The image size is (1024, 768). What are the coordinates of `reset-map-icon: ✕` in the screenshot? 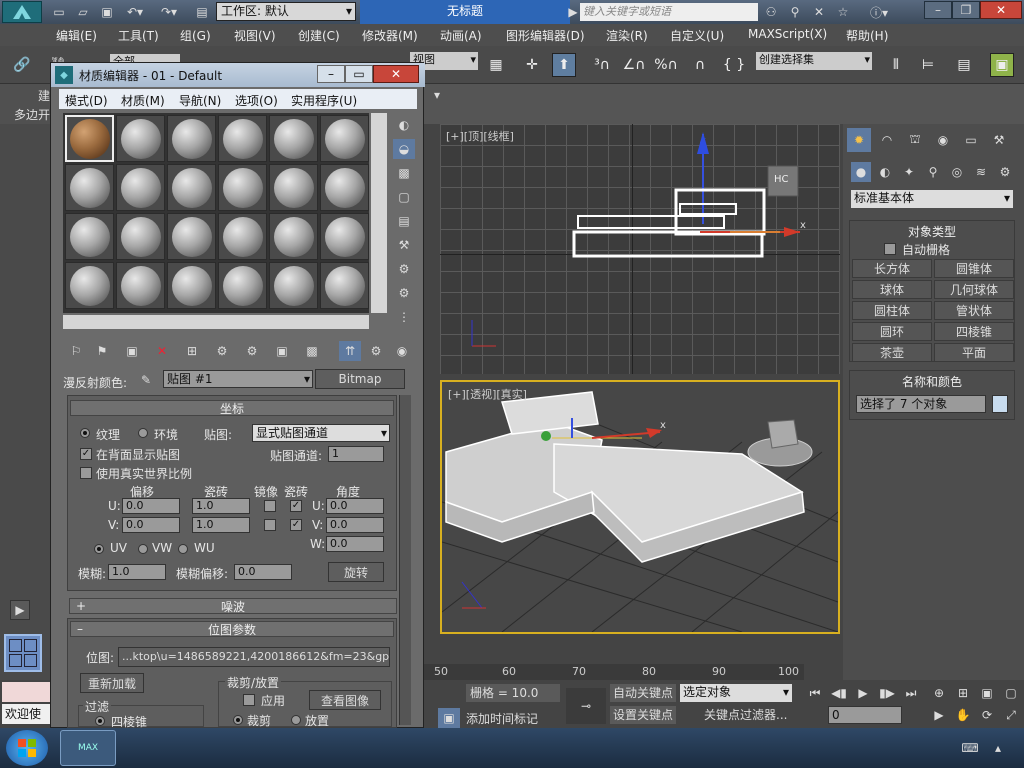 It's located at (162, 351).